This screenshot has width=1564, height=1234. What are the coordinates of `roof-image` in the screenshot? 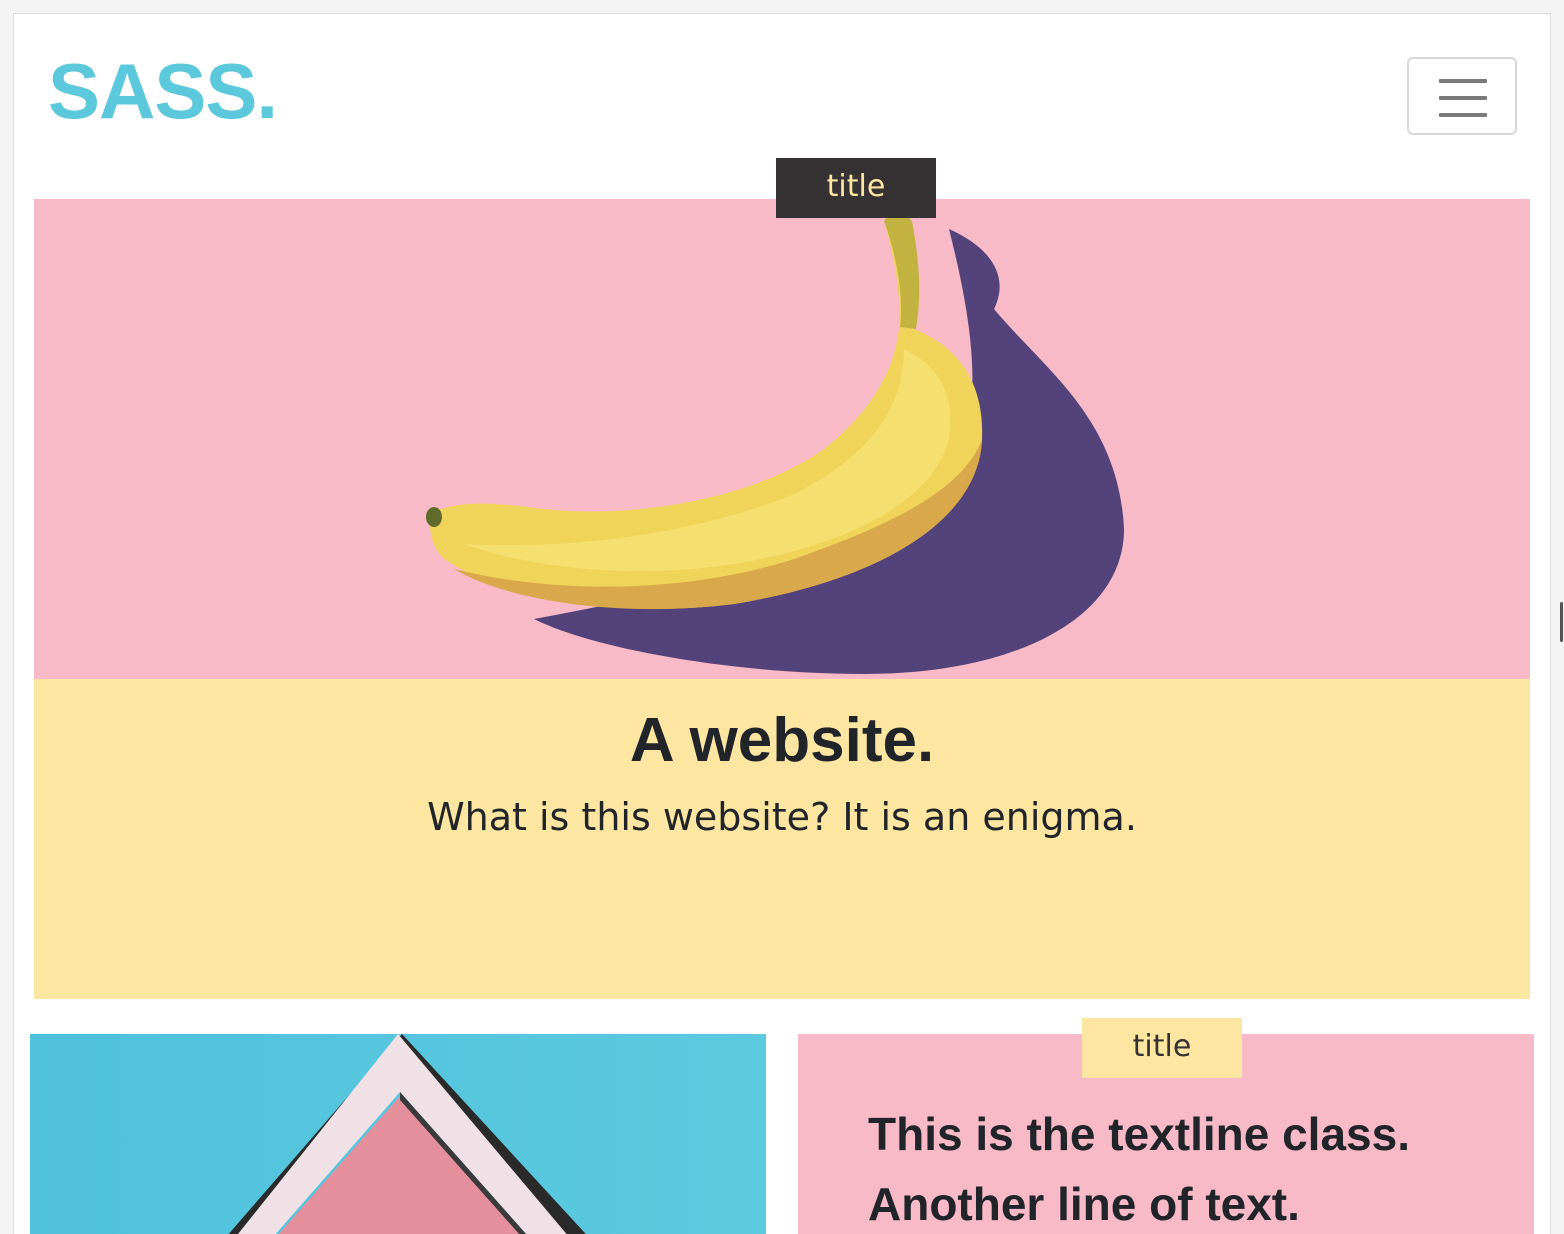 It's located at (398, 1134).